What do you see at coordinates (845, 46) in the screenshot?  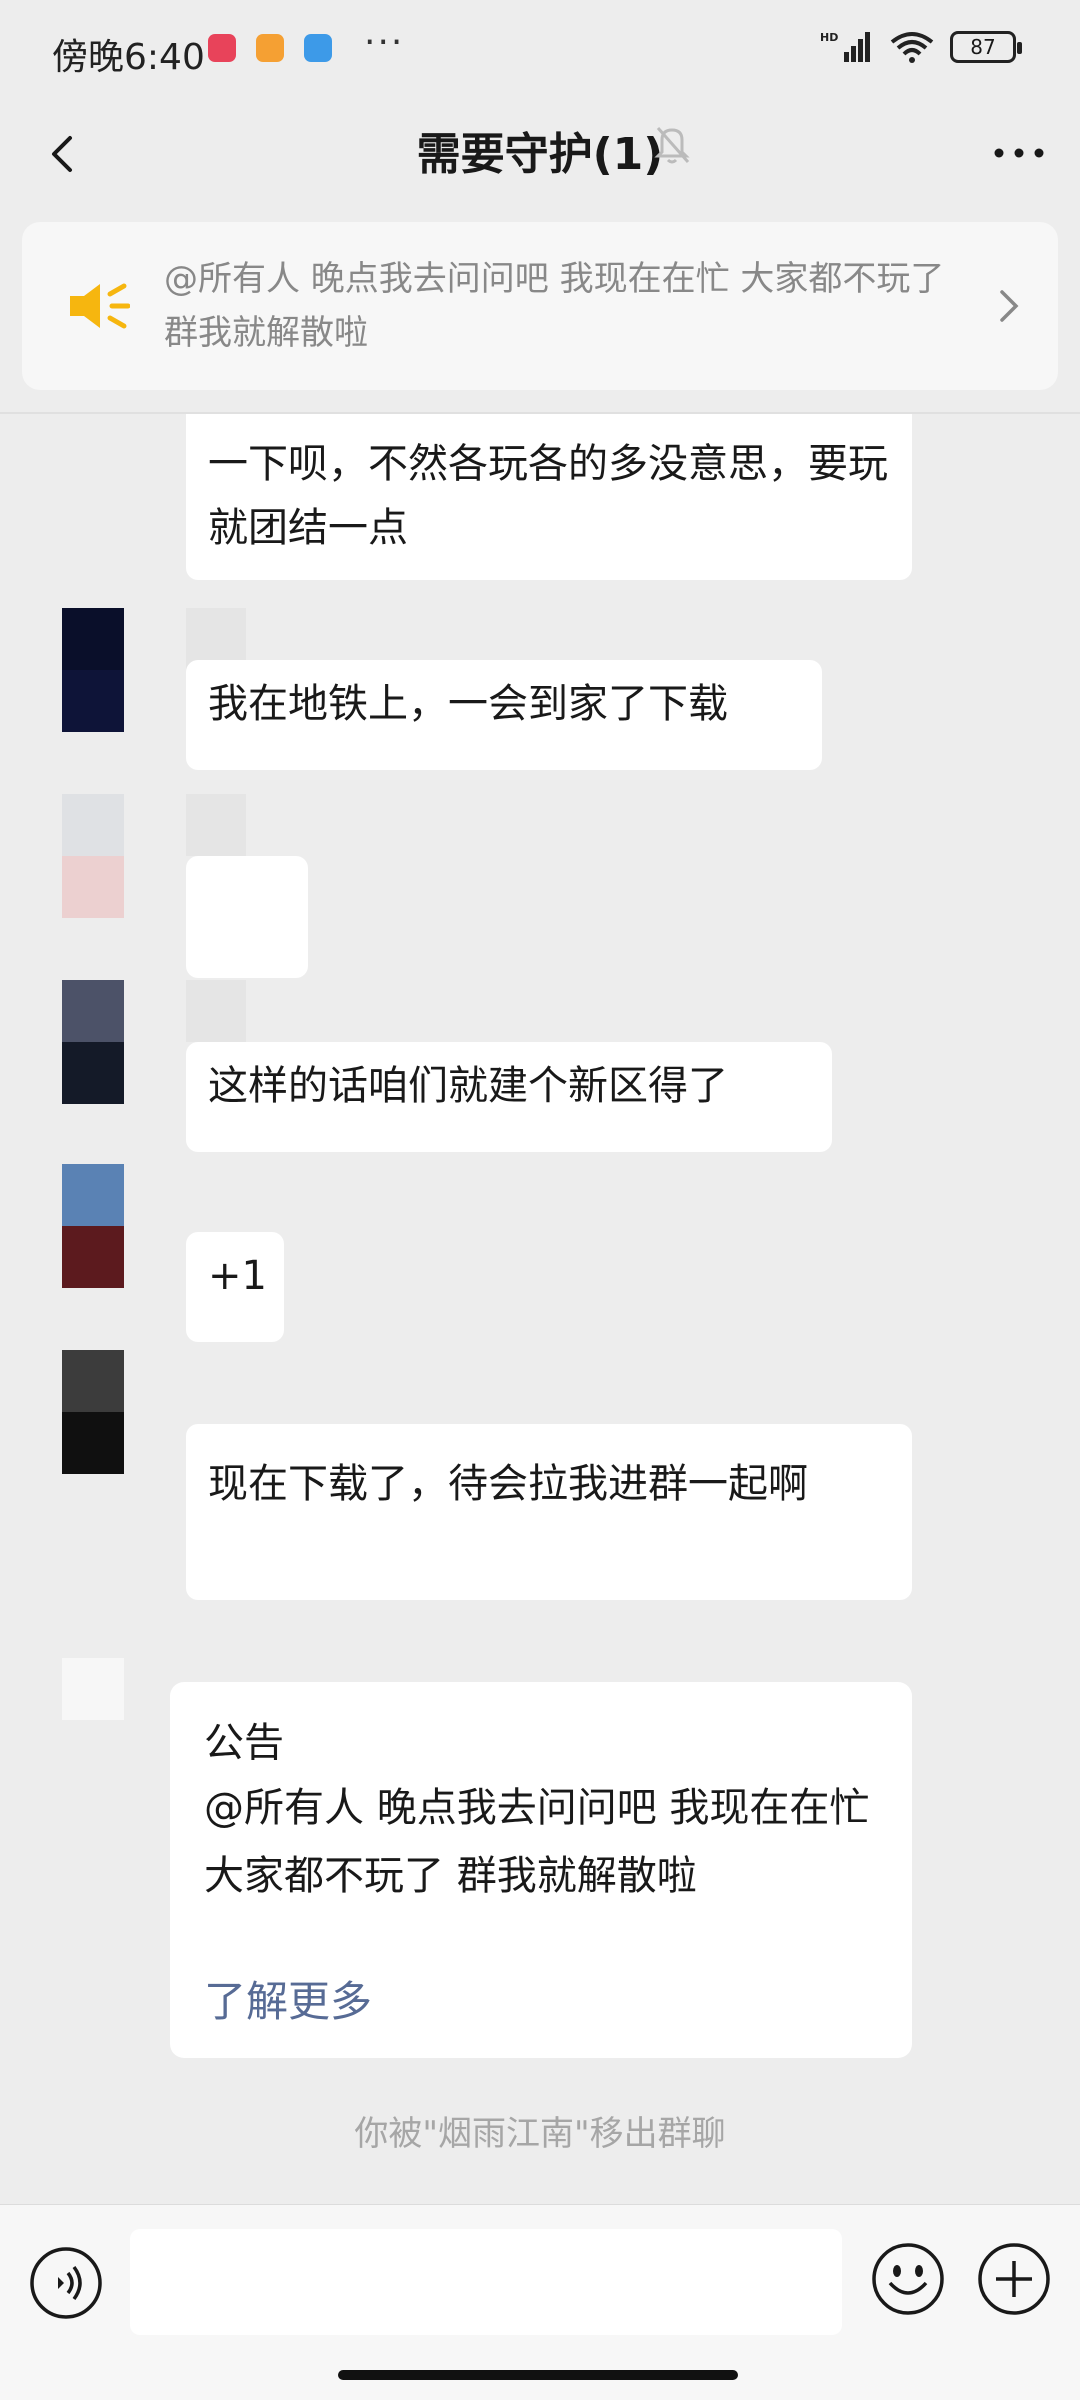 I see `signal-icon: HD` at bounding box center [845, 46].